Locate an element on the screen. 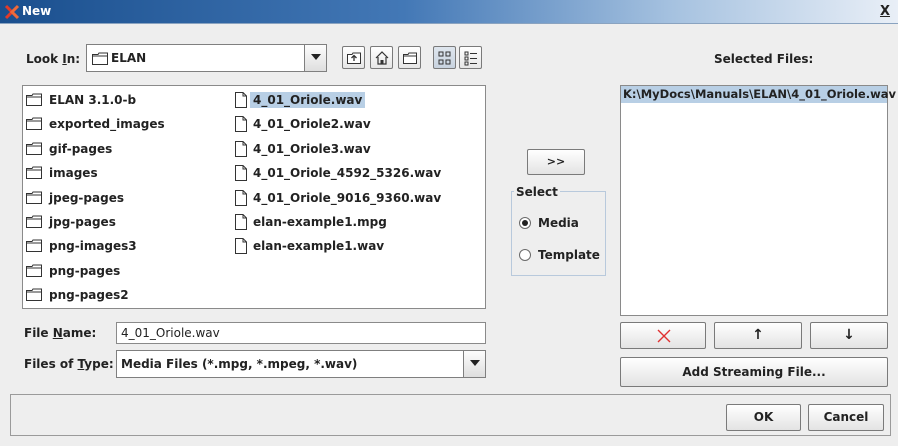 The height and width of the screenshot is (446, 898). list-view-button is located at coordinates (444, 57).